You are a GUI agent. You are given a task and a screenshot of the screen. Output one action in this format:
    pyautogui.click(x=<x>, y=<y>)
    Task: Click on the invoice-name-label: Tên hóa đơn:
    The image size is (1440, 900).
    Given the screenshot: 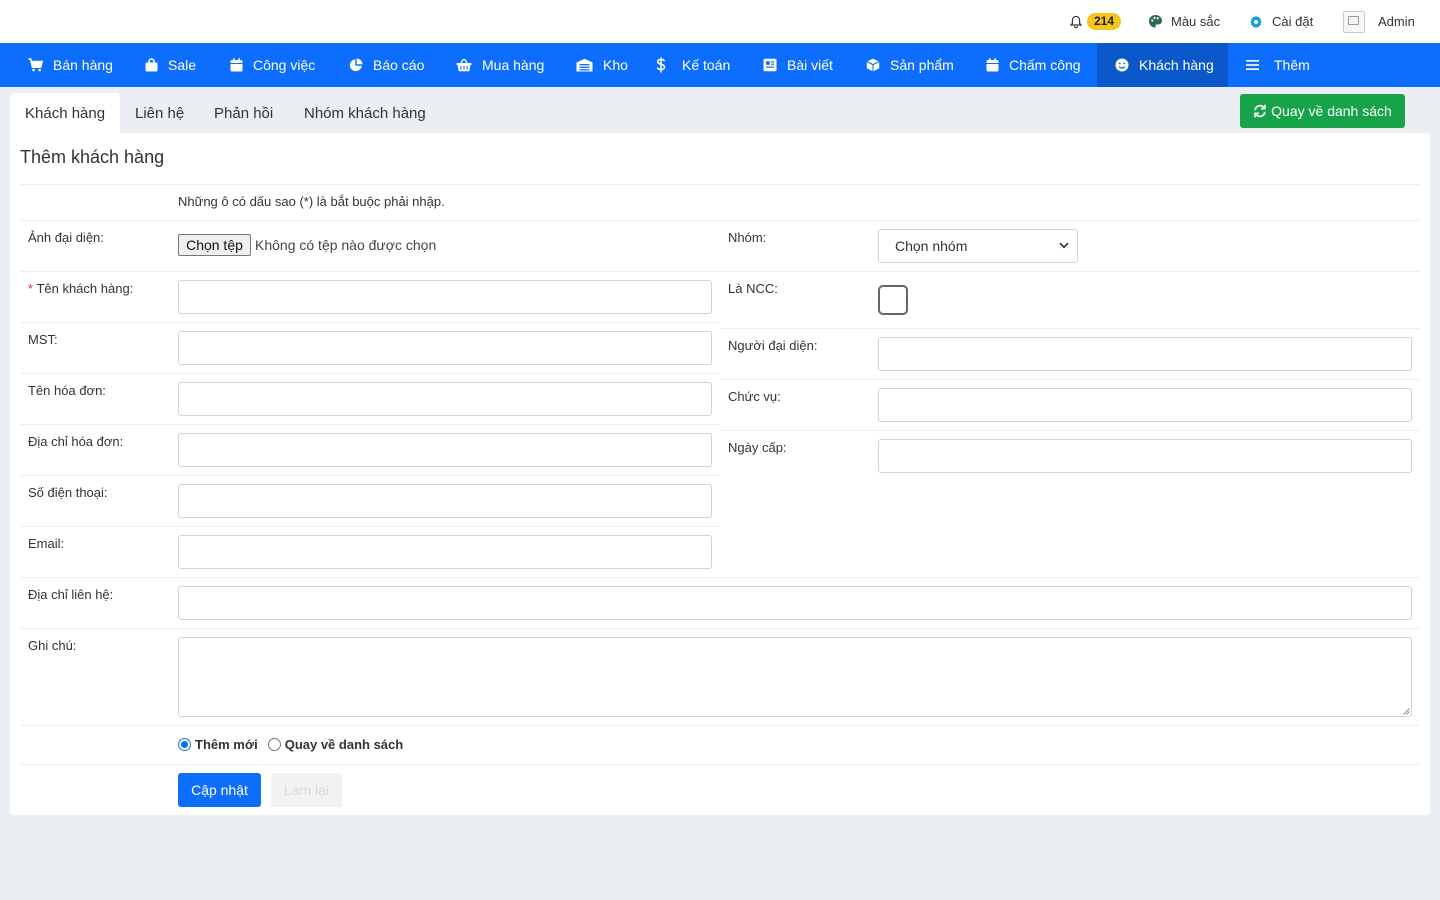 What is the action you would take?
    pyautogui.click(x=67, y=390)
    